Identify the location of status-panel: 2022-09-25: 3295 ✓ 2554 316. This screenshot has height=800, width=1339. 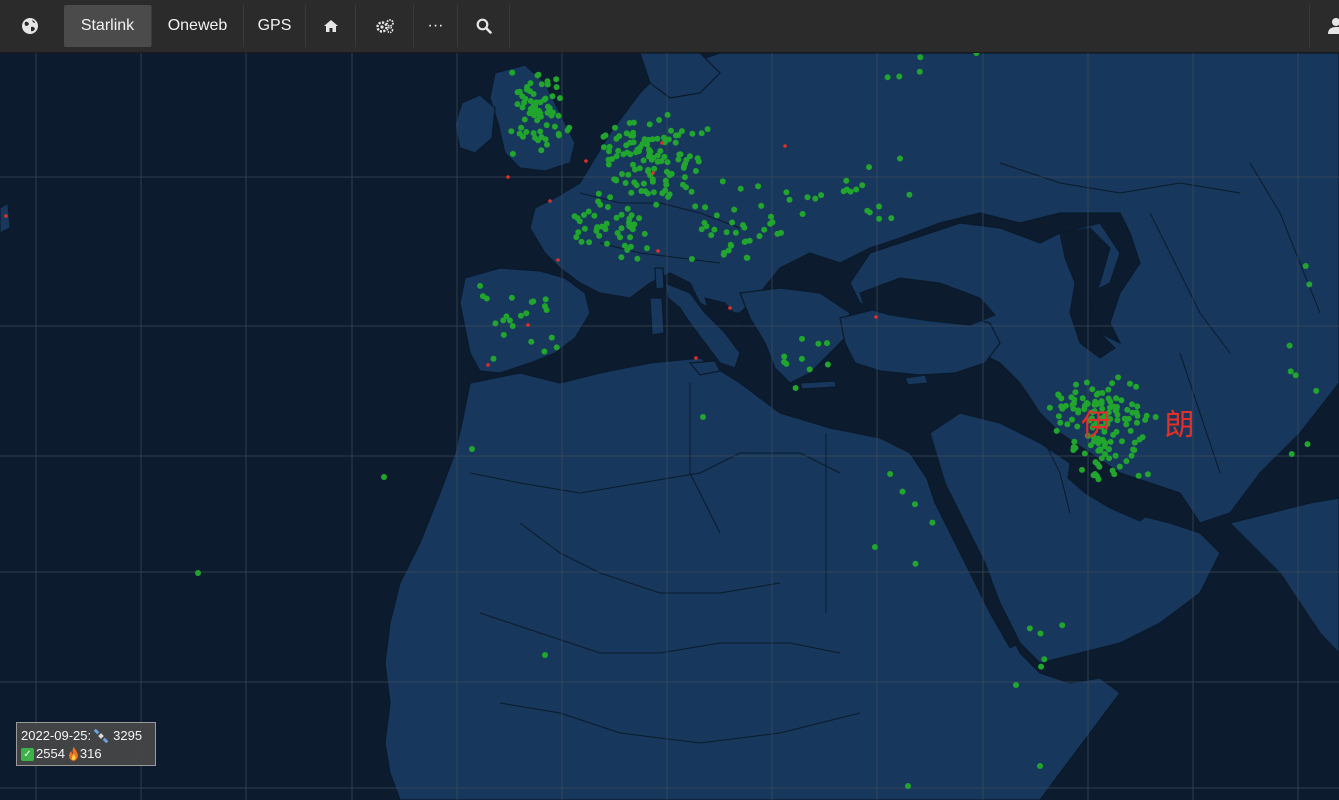
(86, 744).